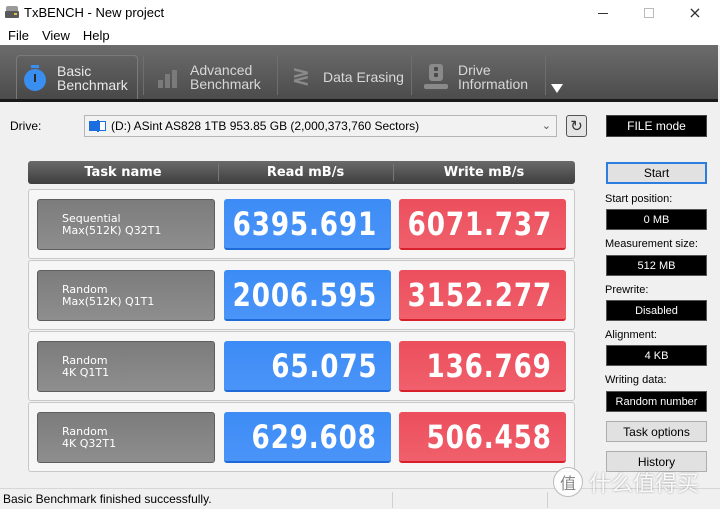  I want to click on window-title: TxBENCH - New project, so click(94, 12).